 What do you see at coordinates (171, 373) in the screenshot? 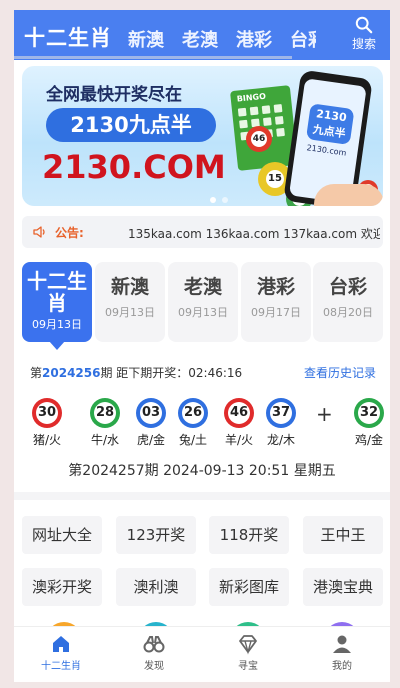
I see `draw-countdown: 期 距下期开奖：02:46:16` at bounding box center [171, 373].